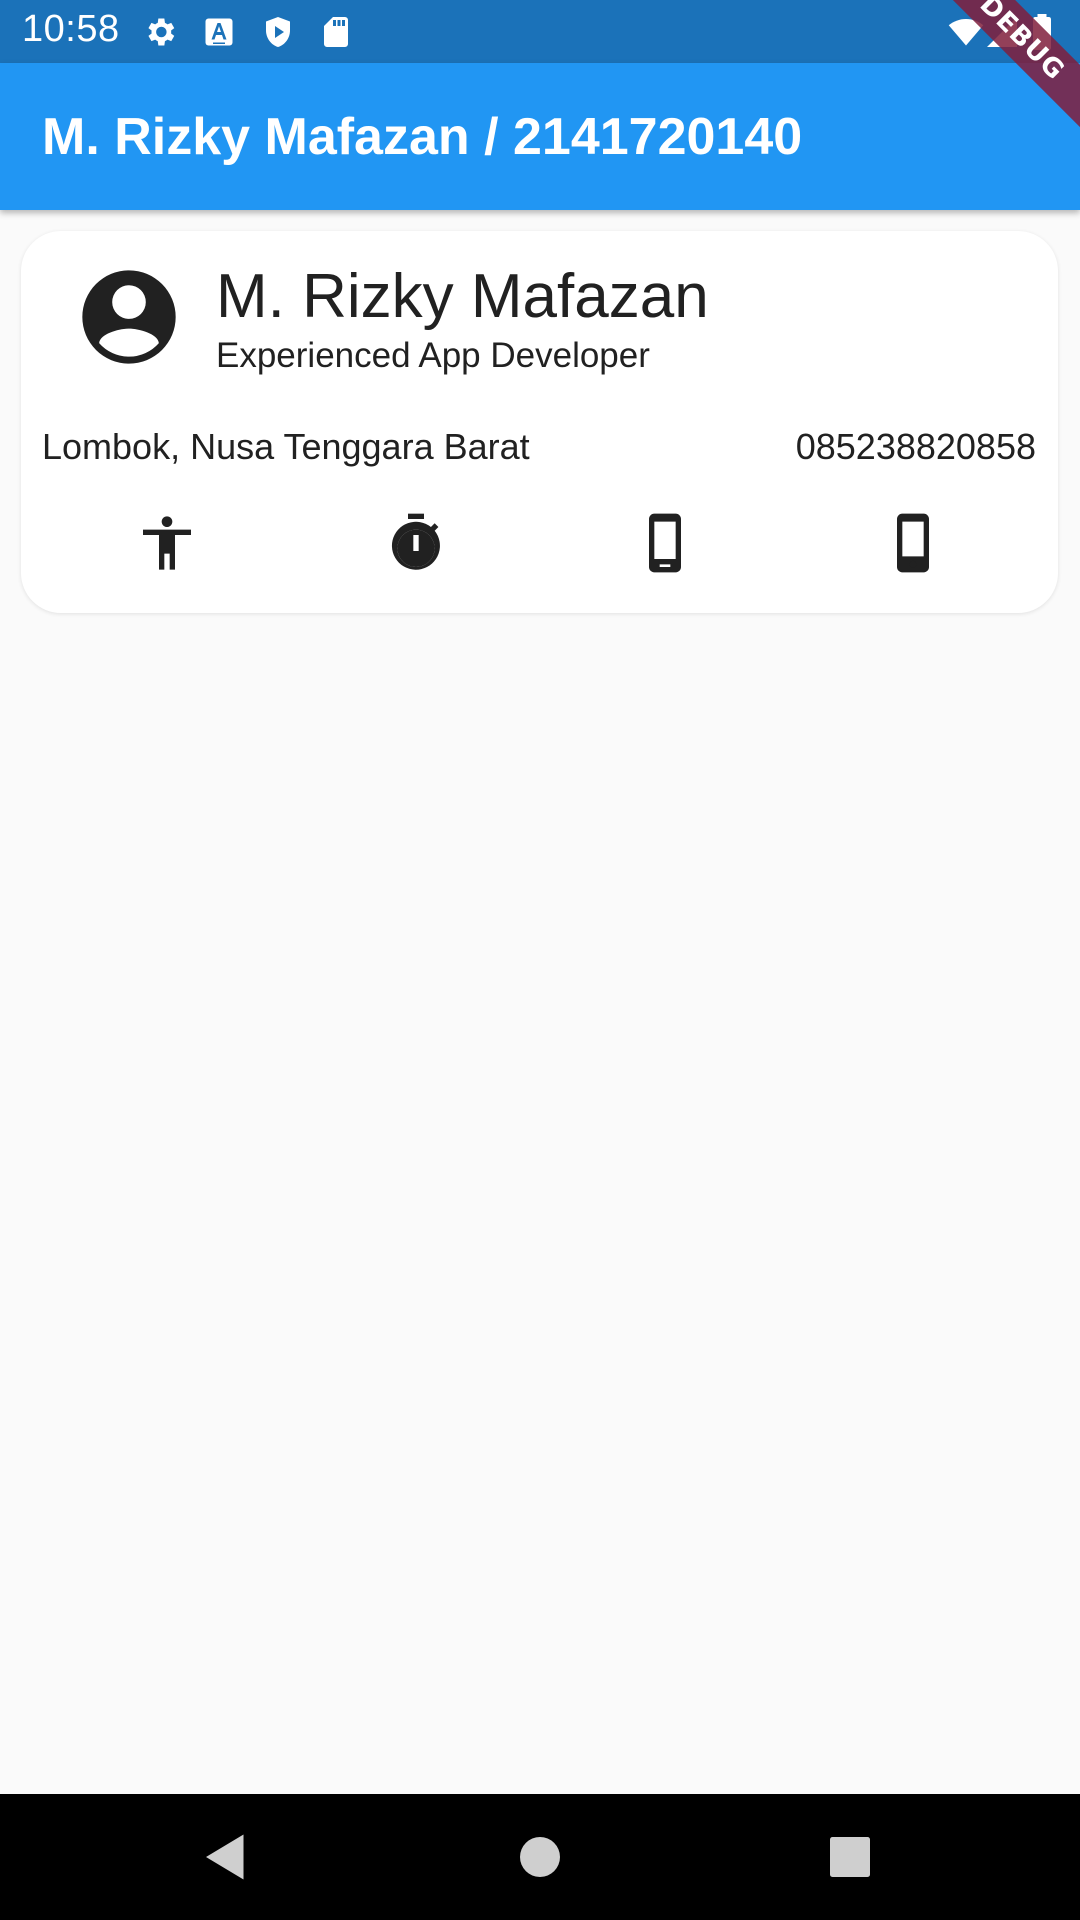 The width and height of the screenshot is (1080, 1920). I want to click on status-time: 10:58, so click(71, 29).